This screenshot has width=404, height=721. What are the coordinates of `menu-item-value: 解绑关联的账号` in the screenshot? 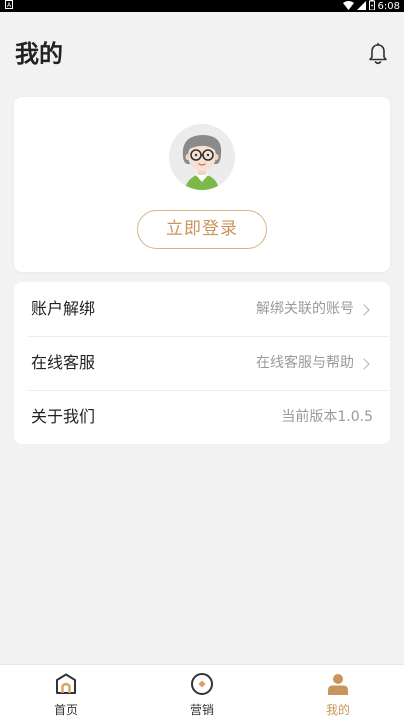 It's located at (313, 309).